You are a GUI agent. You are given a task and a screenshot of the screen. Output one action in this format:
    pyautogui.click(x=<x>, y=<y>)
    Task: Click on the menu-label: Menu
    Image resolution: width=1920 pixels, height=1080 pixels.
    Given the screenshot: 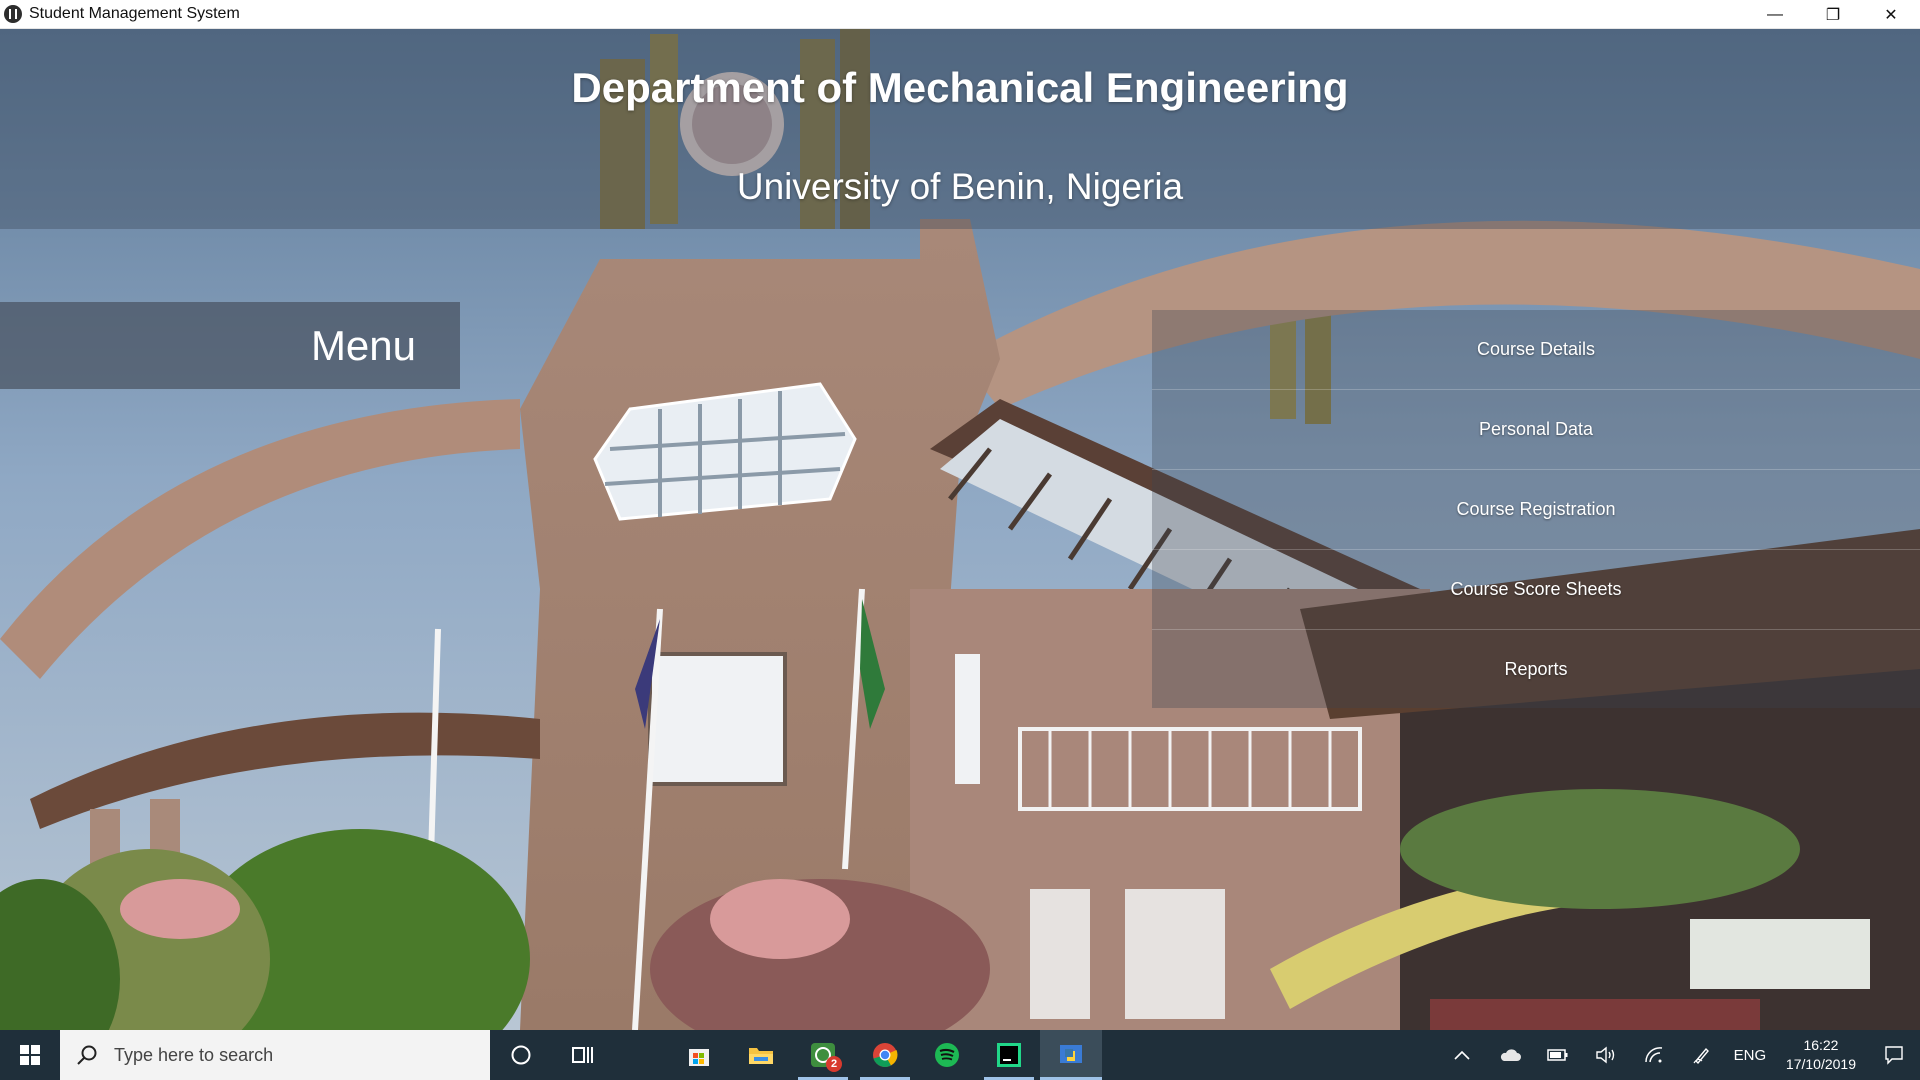 What is the action you would take?
    pyautogui.click(x=363, y=345)
    